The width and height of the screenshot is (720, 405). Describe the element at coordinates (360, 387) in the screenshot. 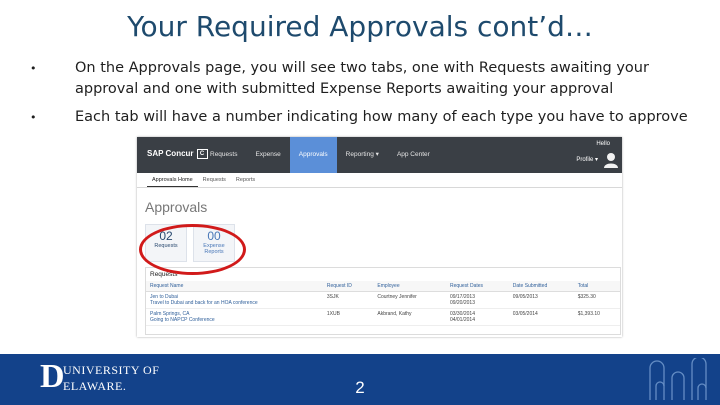

I see `page-number: 2` at that location.